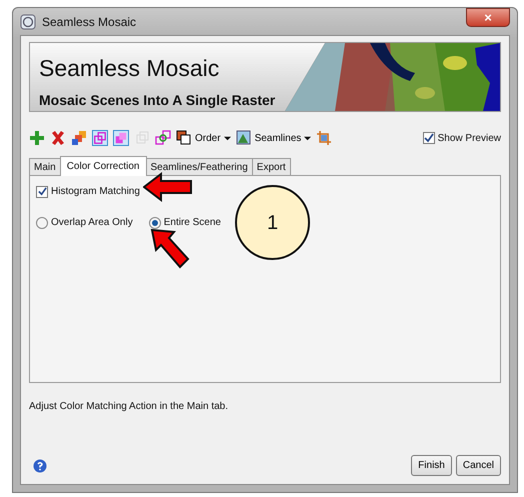 The image size is (524, 497). Describe the element at coordinates (45, 166) in the screenshot. I see `tab: Main` at that location.